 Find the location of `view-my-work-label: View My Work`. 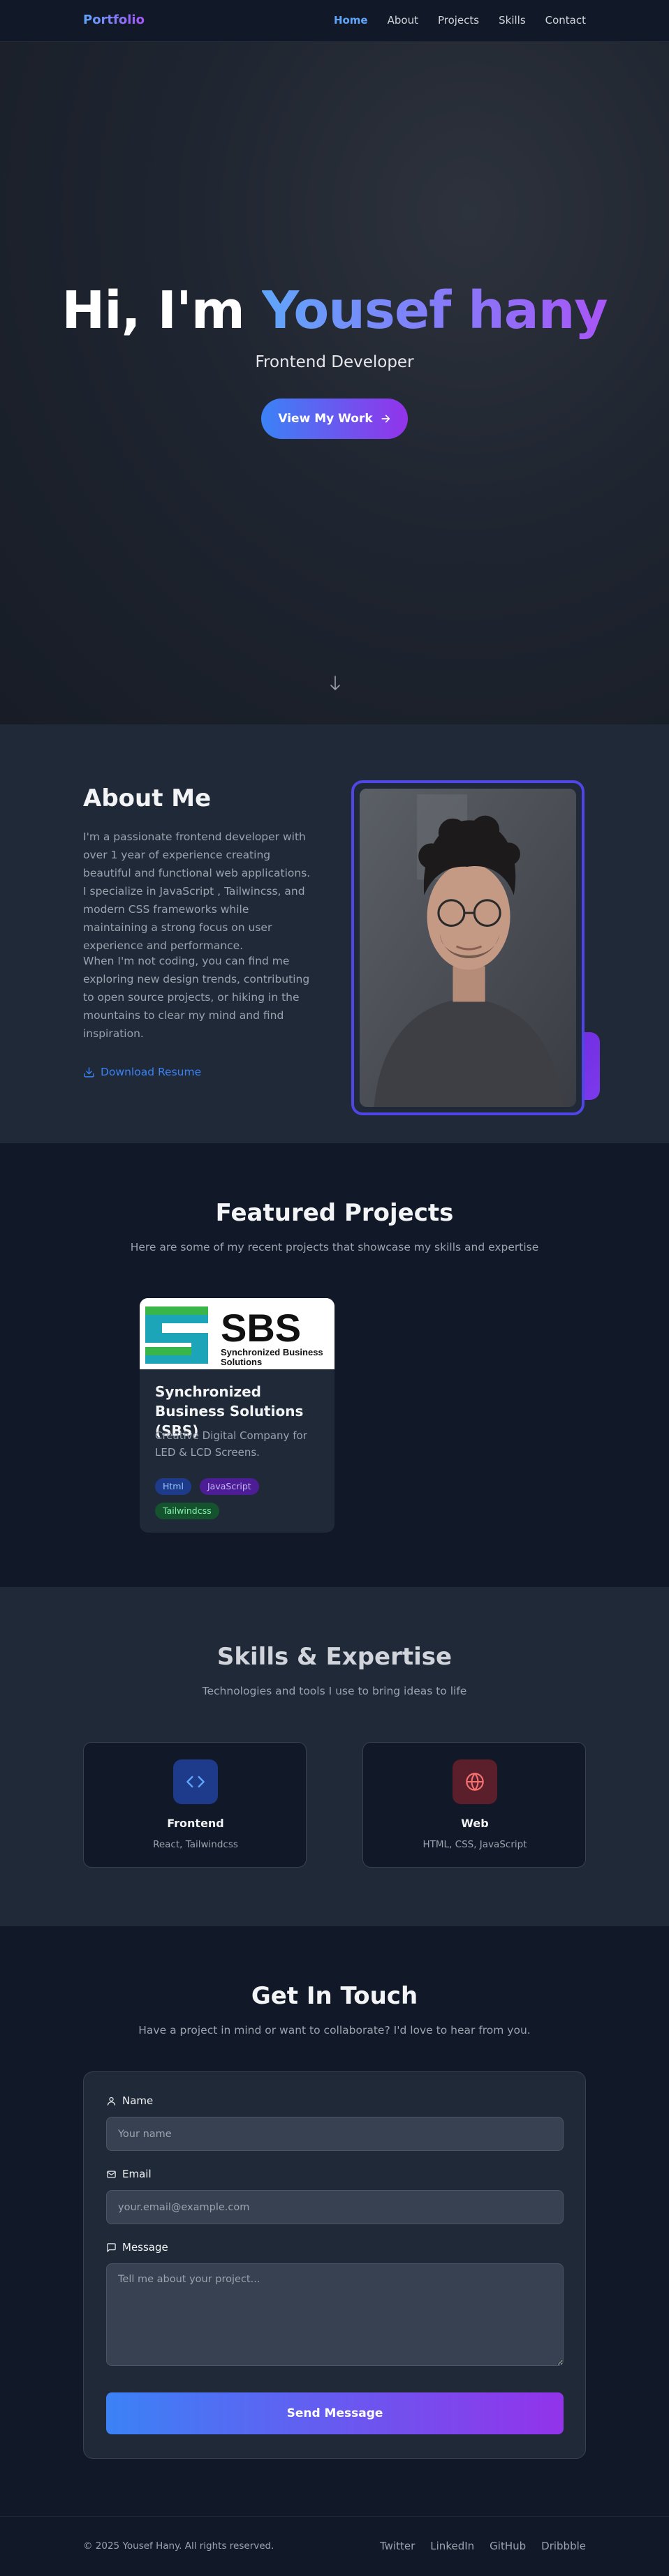

view-my-work-label: View My Work is located at coordinates (325, 419).